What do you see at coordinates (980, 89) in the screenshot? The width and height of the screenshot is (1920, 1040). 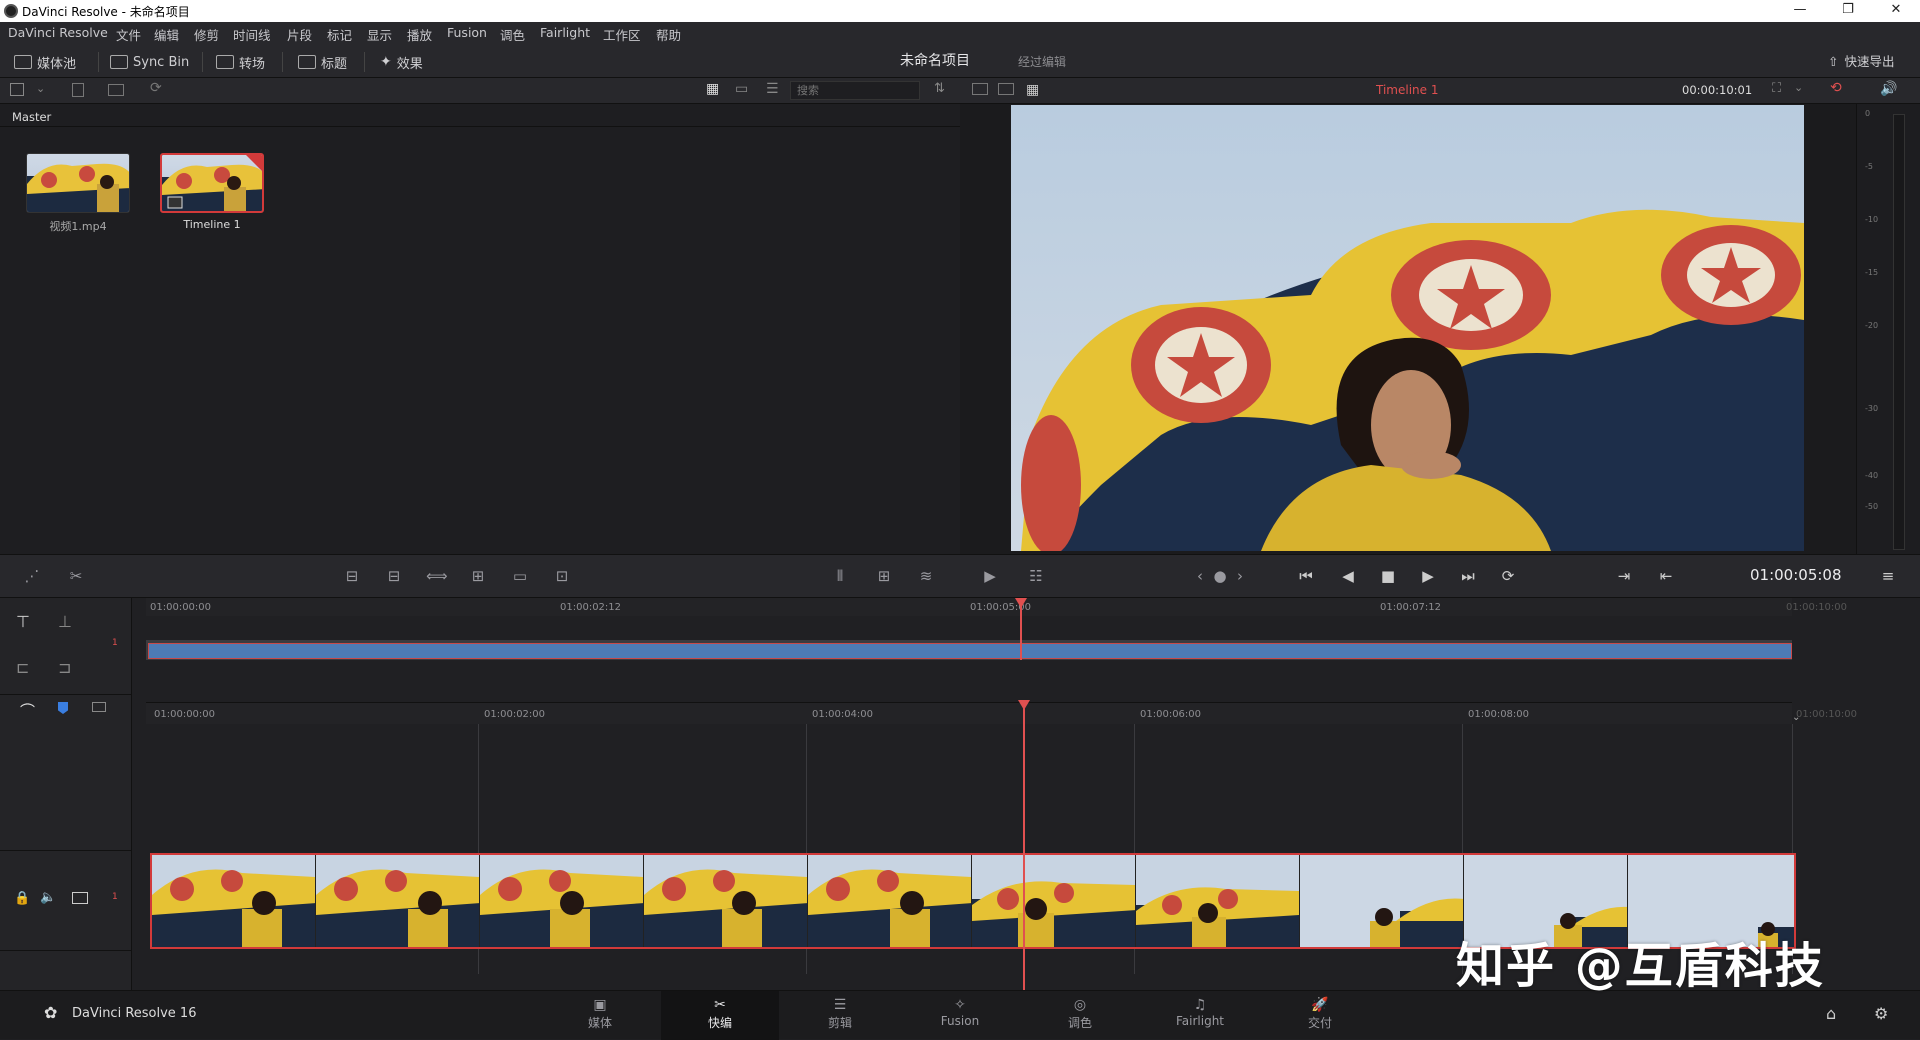 I see `source-tape-icon` at bounding box center [980, 89].